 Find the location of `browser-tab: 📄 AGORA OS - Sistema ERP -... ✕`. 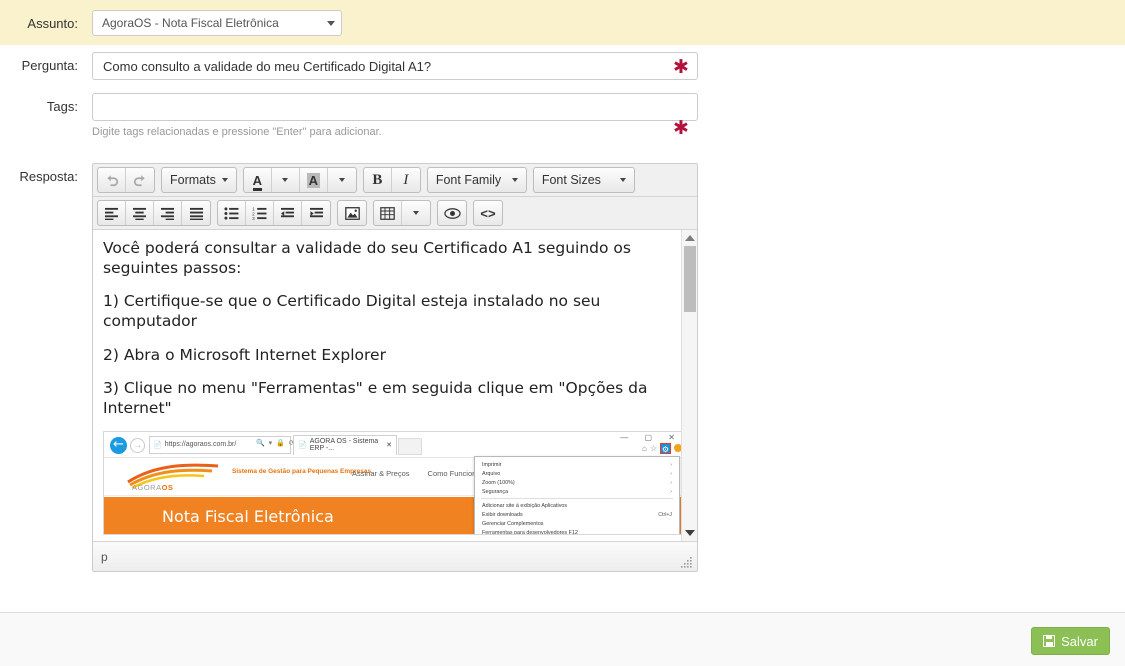

browser-tab: 📄 AGORA OS - Sistema ERP -... ✕ is located at coordinates (345, 444).